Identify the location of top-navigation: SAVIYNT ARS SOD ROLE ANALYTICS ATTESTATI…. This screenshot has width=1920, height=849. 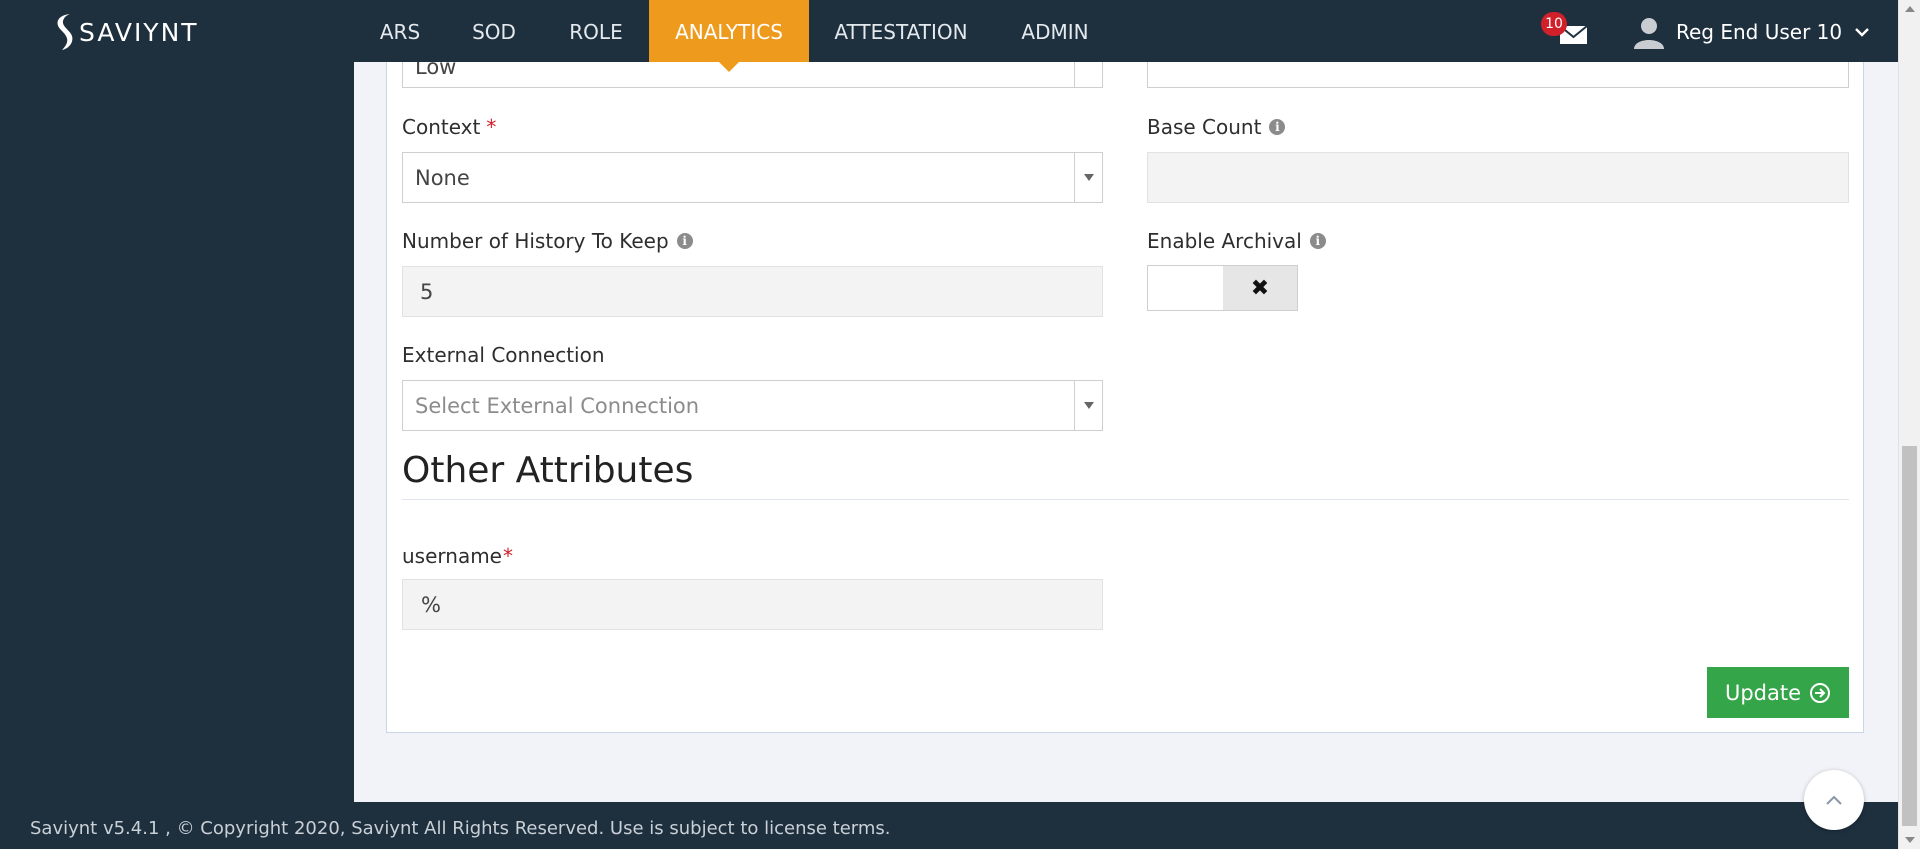
(949, 36).